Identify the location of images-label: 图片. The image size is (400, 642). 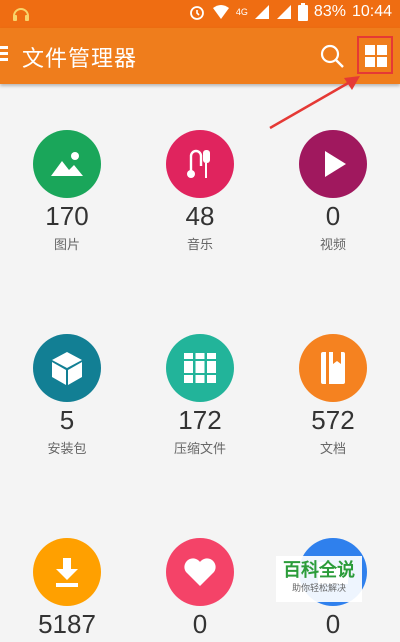
(66, 244).